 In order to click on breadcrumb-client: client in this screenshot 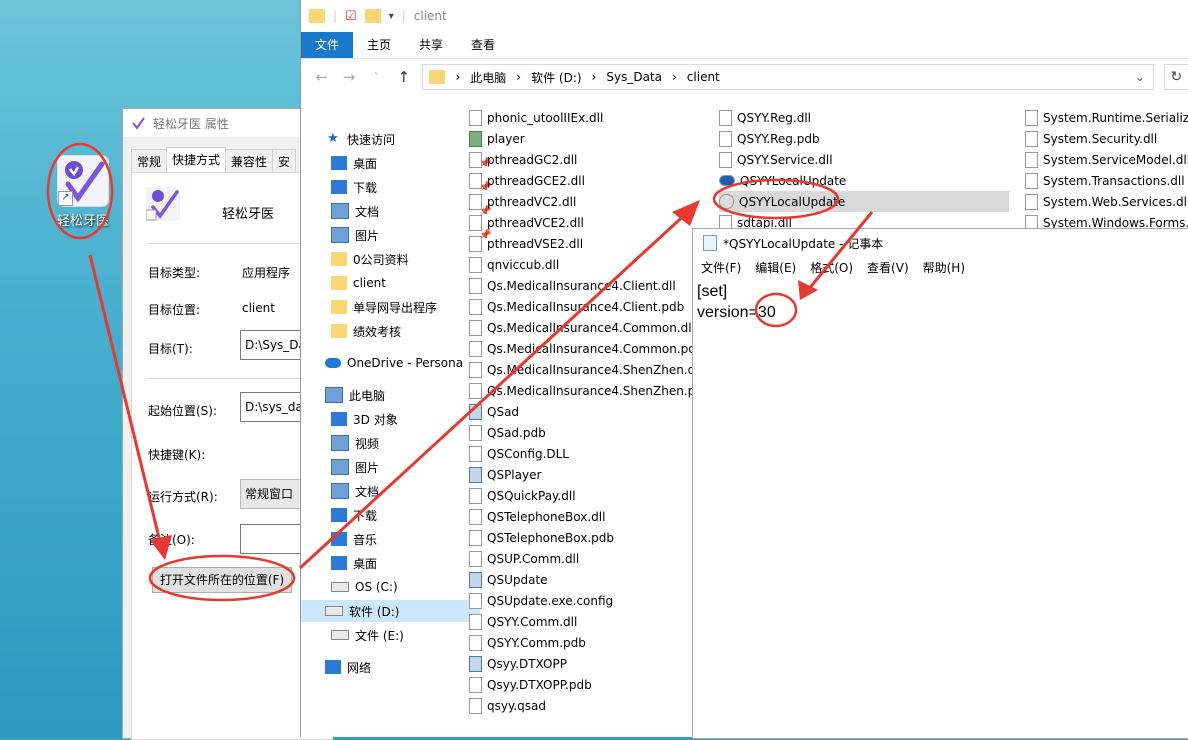, I will do `click(703, 77)`.